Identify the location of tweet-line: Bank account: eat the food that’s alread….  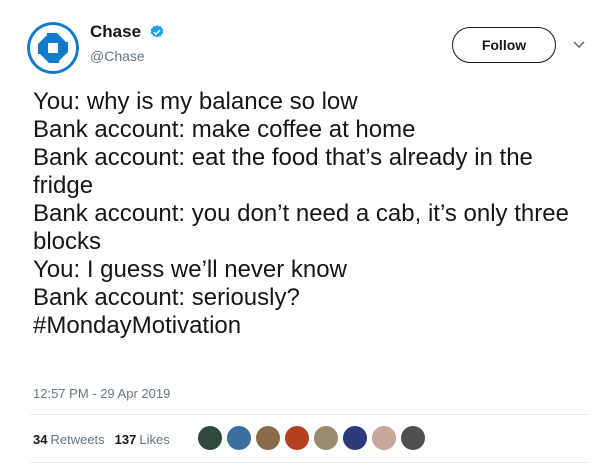
(283, 171).